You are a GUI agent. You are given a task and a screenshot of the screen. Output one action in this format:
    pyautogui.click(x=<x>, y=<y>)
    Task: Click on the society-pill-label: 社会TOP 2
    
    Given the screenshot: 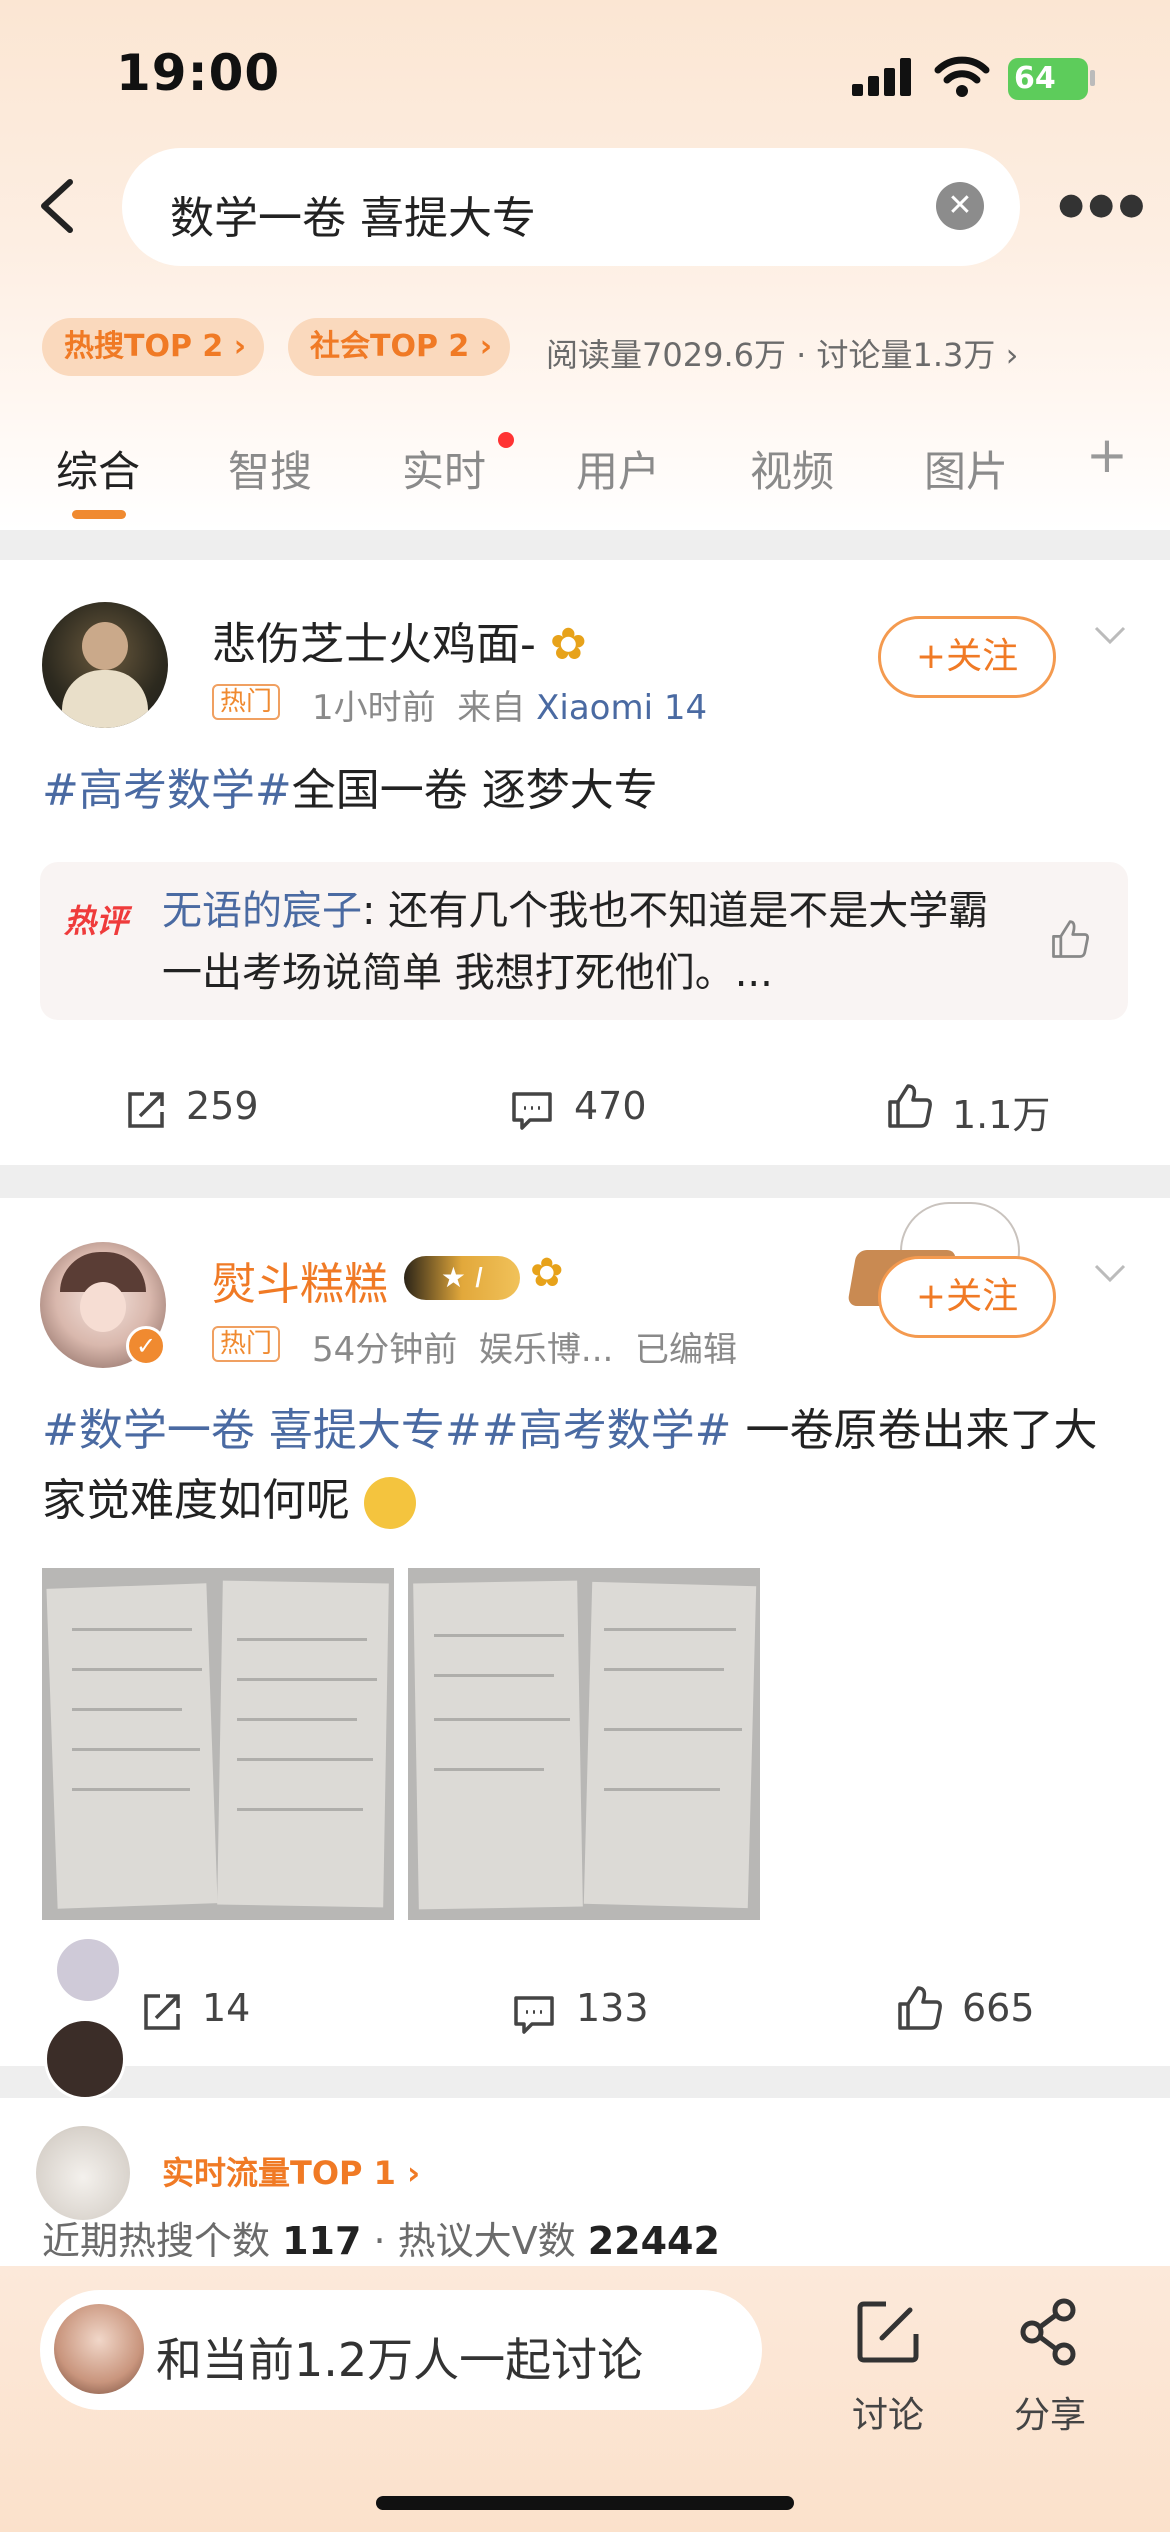 What is the action you would take?
    pyautogui.click(x=390, y=346)
    